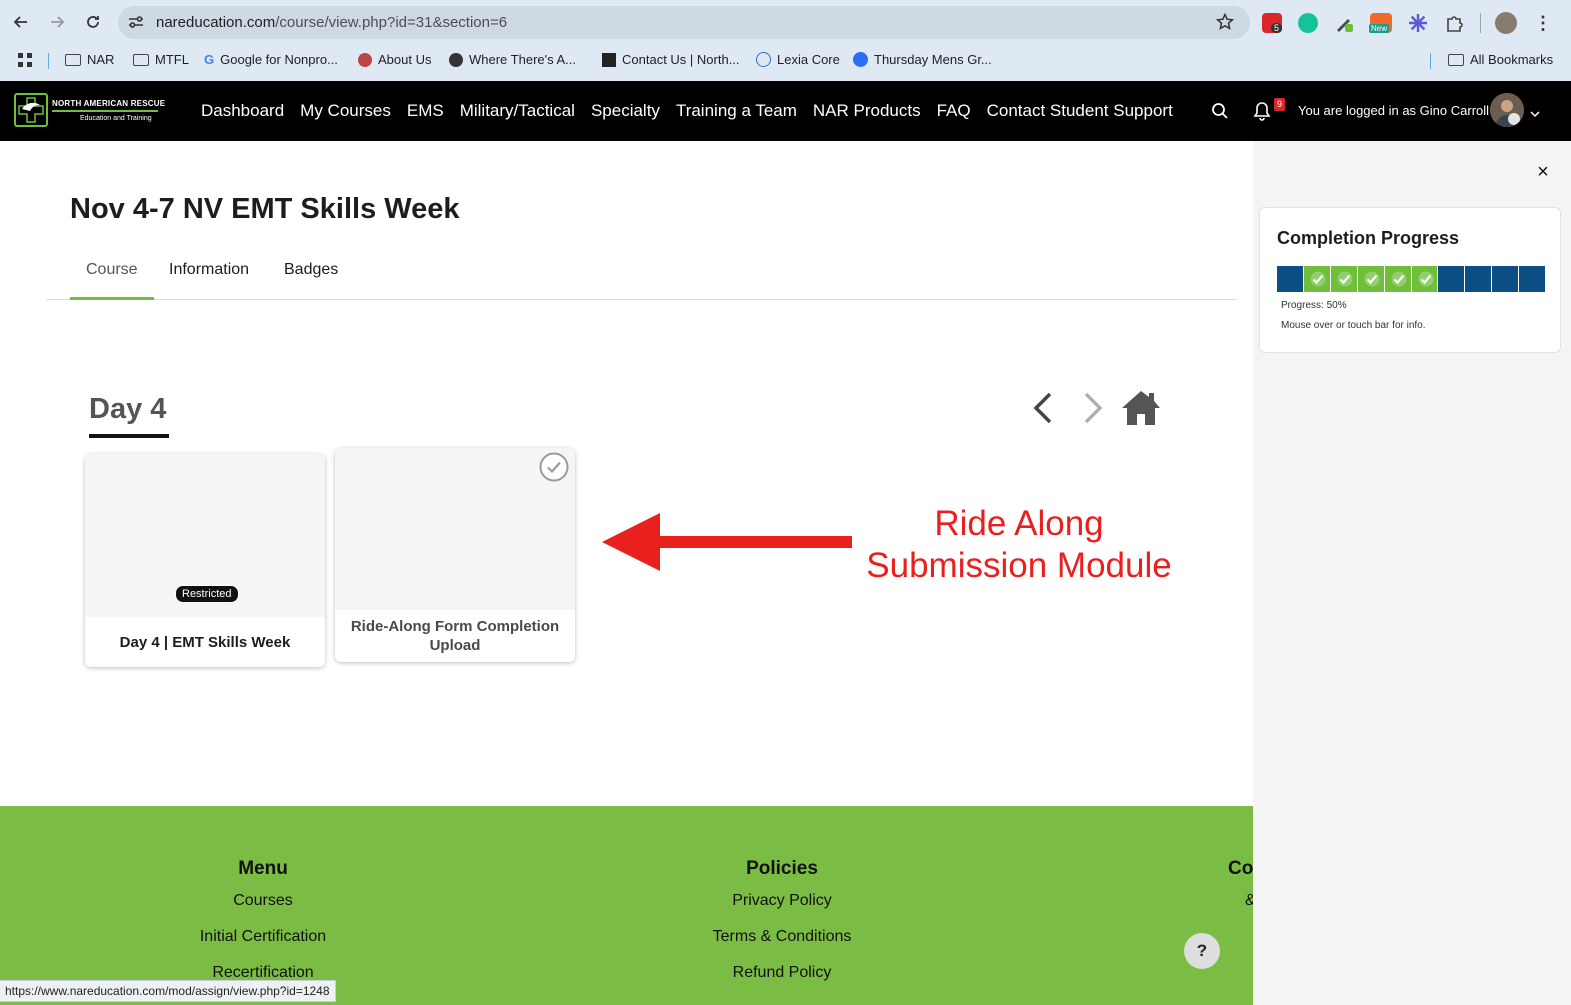 The image size is (1571, 1005). Describe the element at coordinates (136, 24) in the screenshot. I see `site-settings-icon` at that location.